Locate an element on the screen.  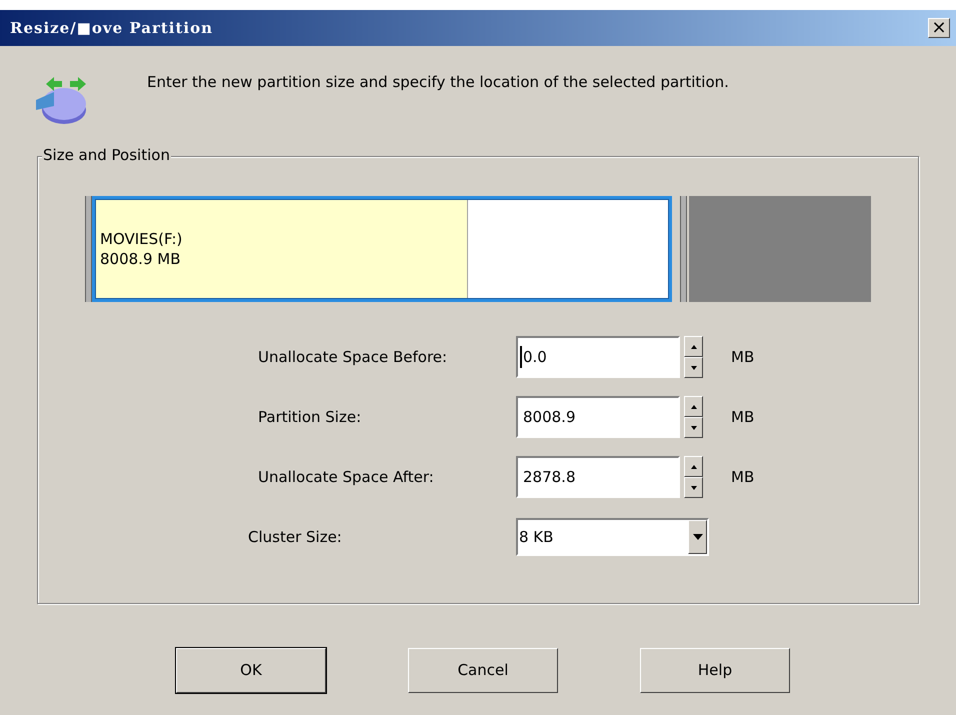
dialog-button: Help is located at coordinates (715, 670).